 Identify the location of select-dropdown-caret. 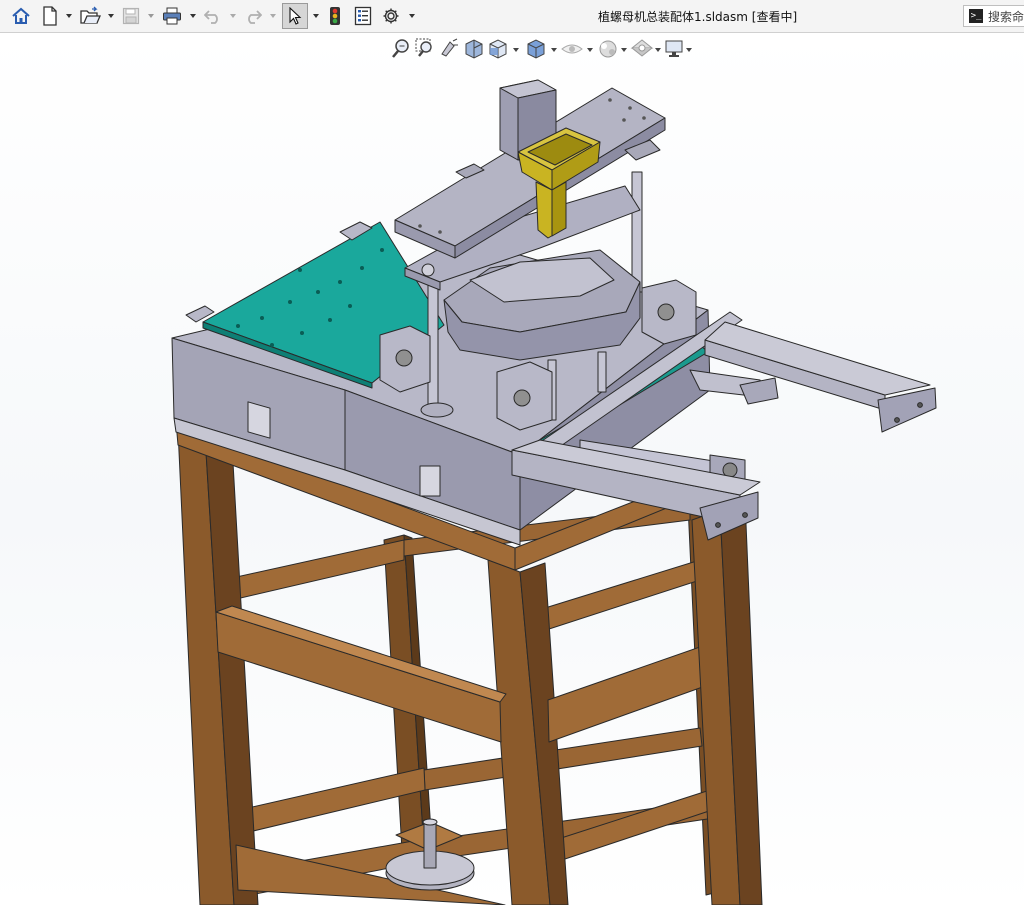
(316, 16).